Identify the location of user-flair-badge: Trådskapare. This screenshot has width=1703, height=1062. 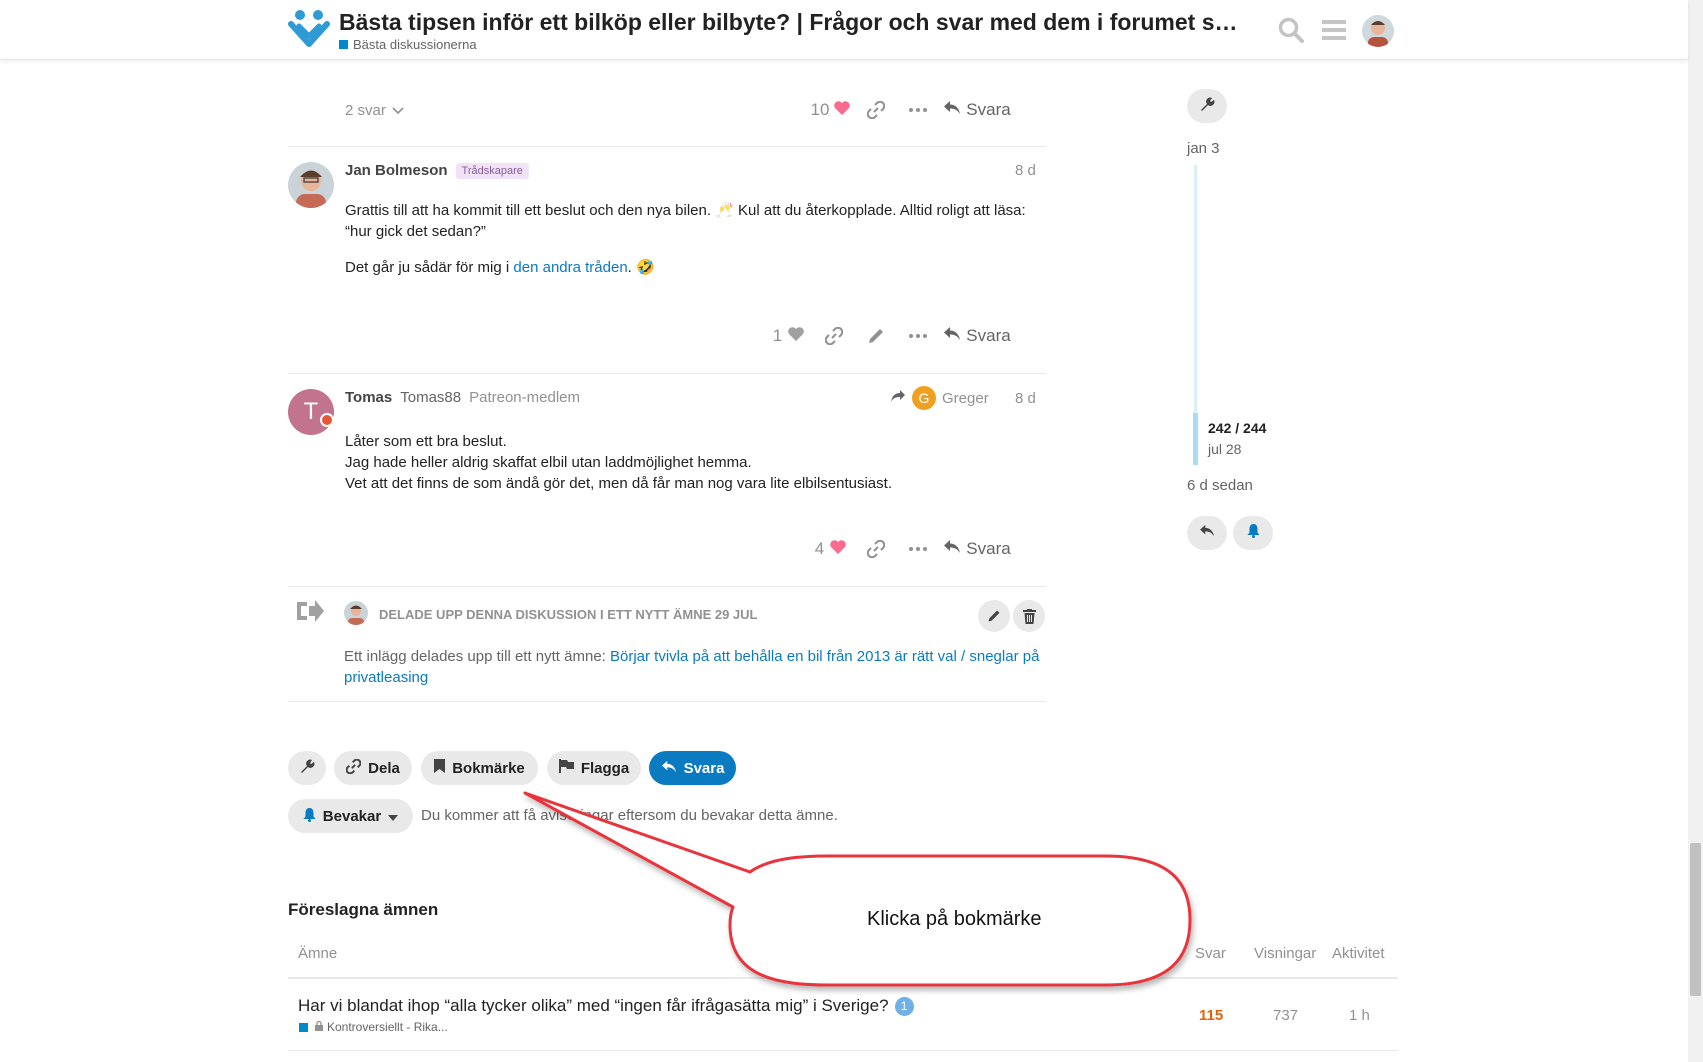
(492, 170).